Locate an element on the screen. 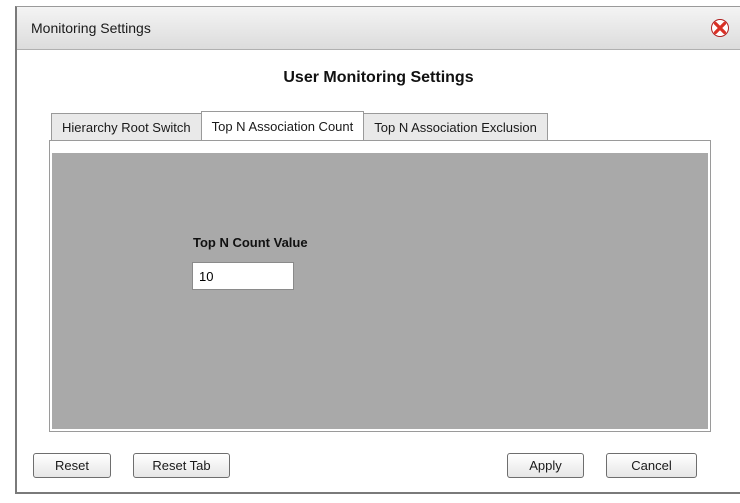  tab-hierarchy-root-switch: Hierarchy Root Switch is located at coordinates (126, 127).